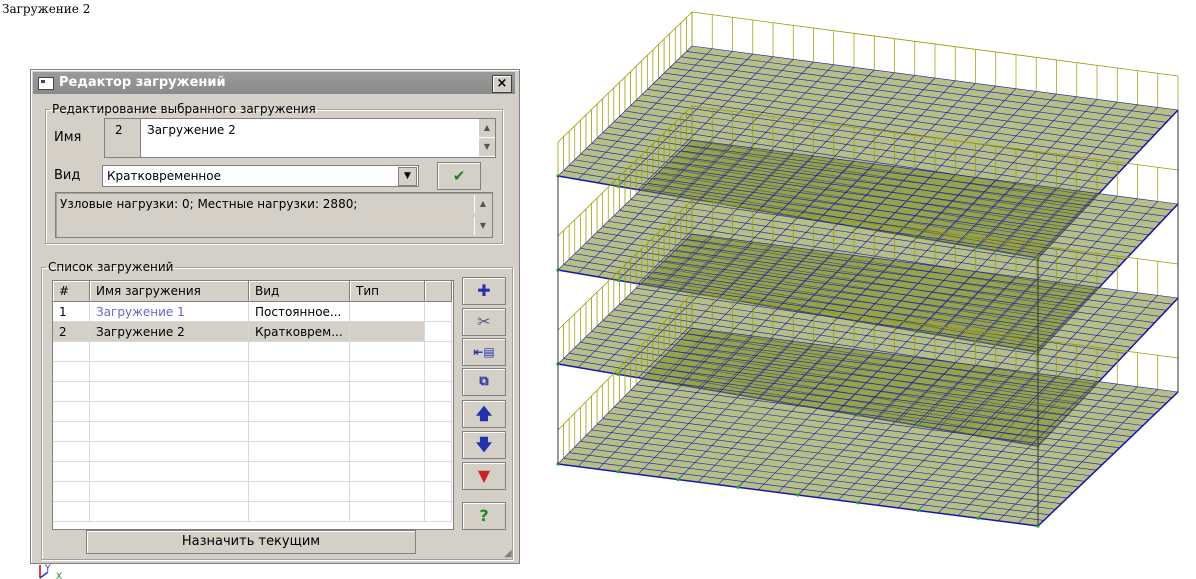  What do you see at coordinates (164, 176) in the screenshot?
I see `kind-value: Кратковременное` at bounding box center [164, 176].